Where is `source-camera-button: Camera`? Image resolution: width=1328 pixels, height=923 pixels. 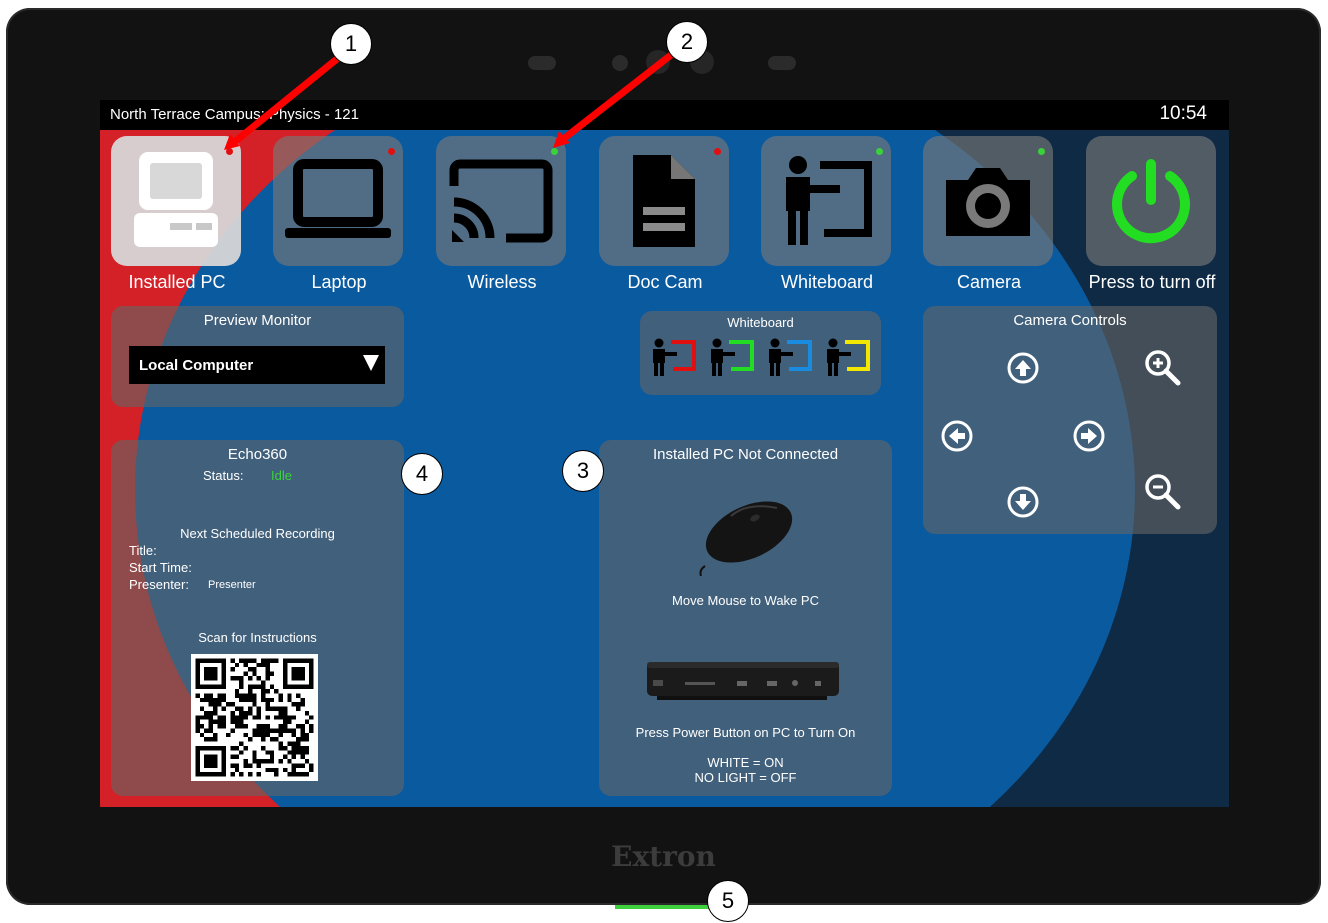
source-camera-button: Camera is located at coordinates (989, 214).